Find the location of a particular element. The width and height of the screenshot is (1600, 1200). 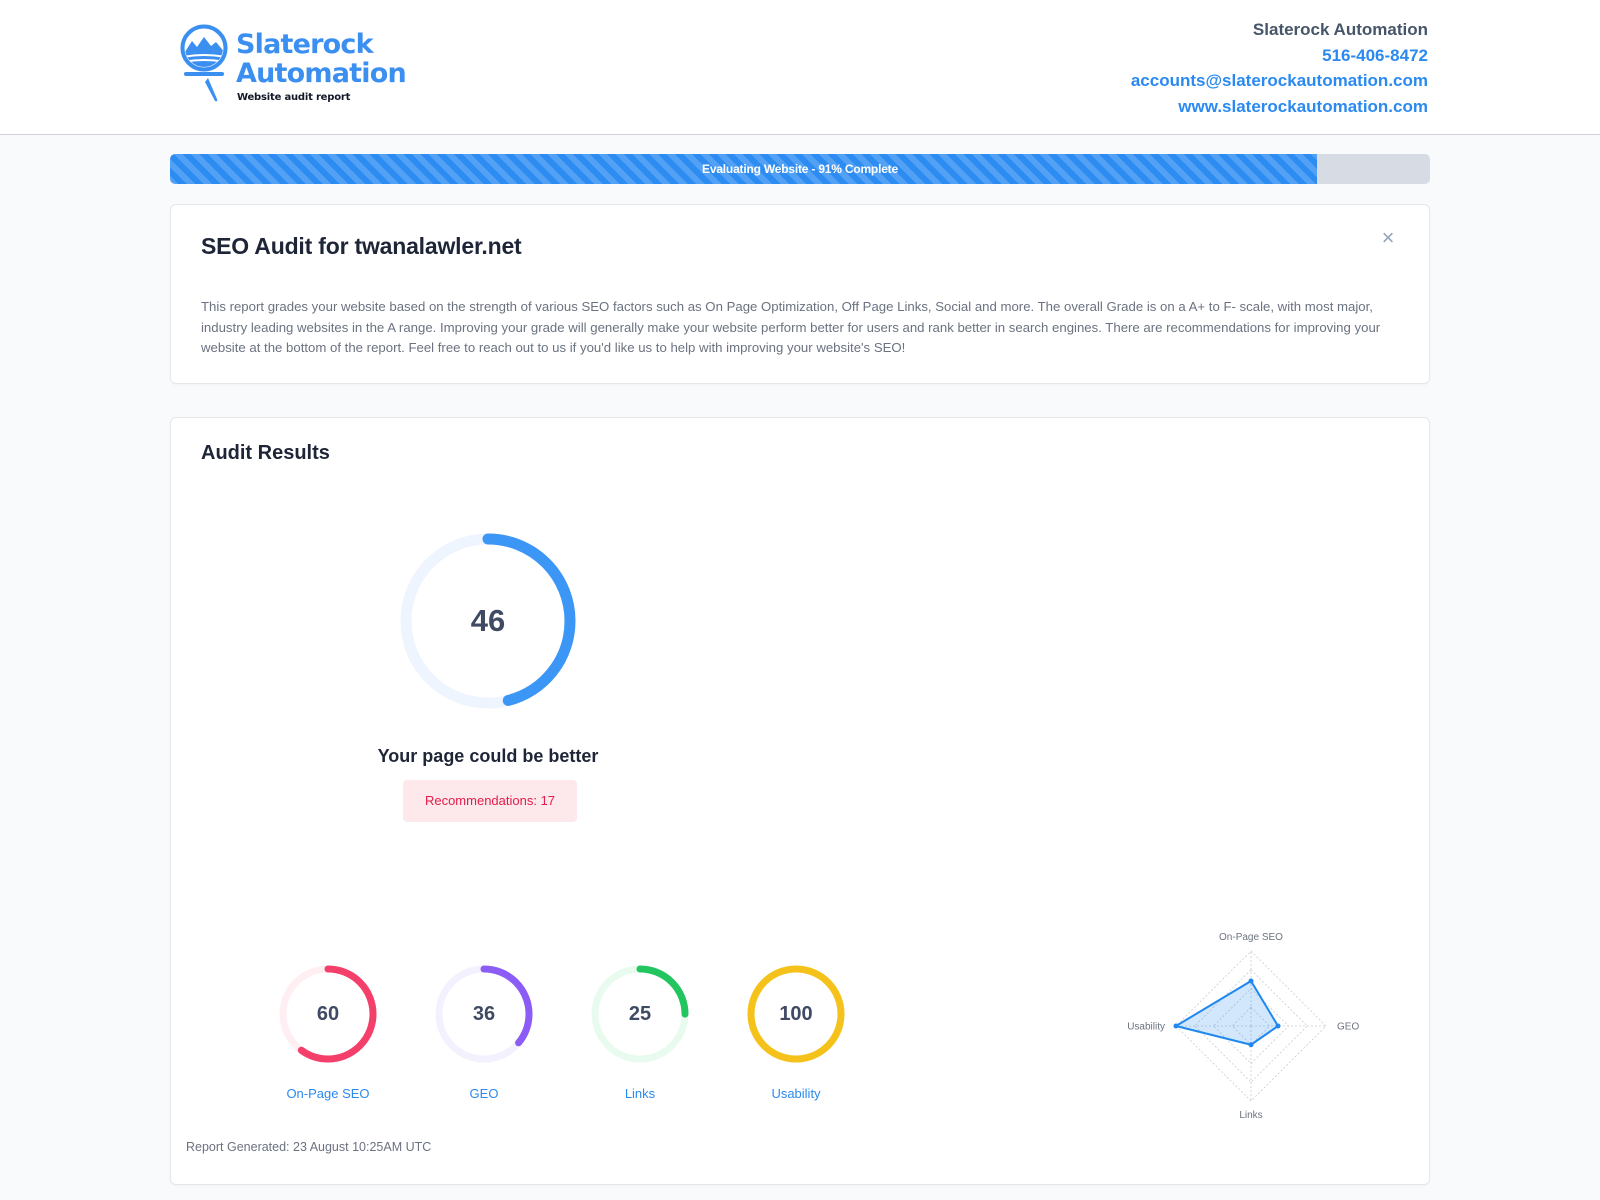

category-gauge-usability: 100 Usability is located at coordinates (796, 1031).